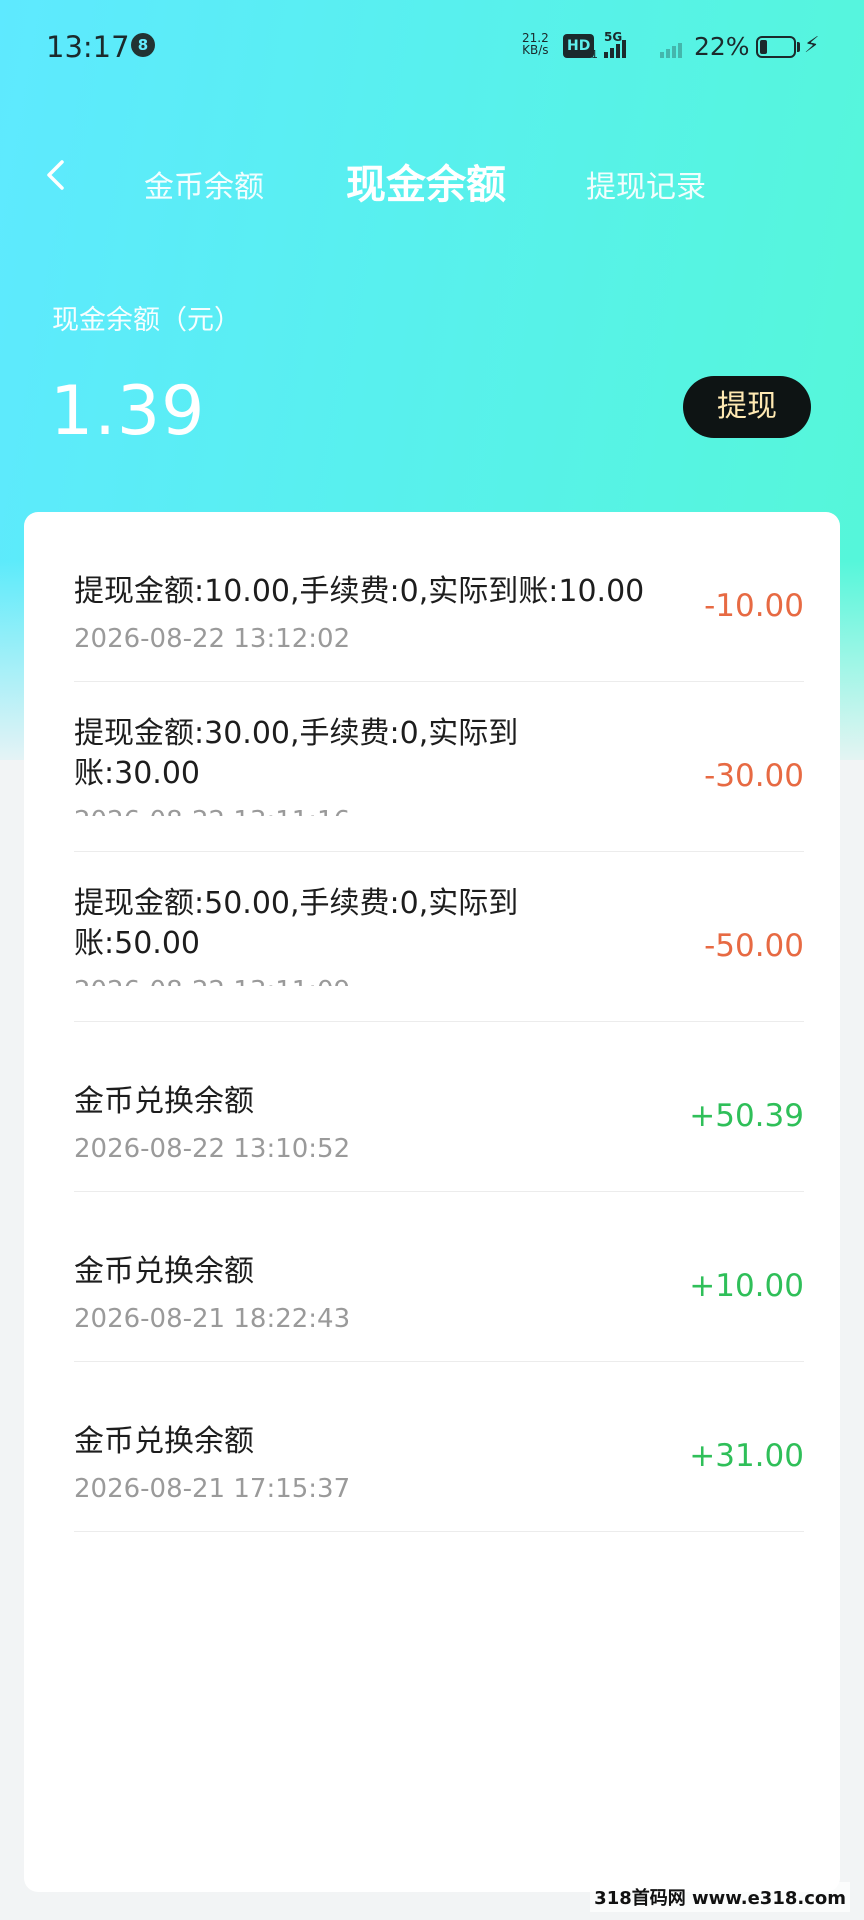  What do you see at coordinates (776, 47) in the screenshot?
I see `battery-icon` at bounding box center [776, 47].